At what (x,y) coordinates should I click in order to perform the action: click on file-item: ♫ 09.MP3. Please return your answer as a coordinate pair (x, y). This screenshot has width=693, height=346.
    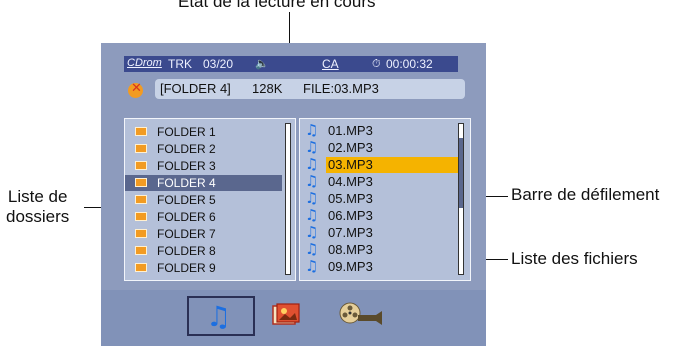
    Looking at the image, I should click on (385, 266).